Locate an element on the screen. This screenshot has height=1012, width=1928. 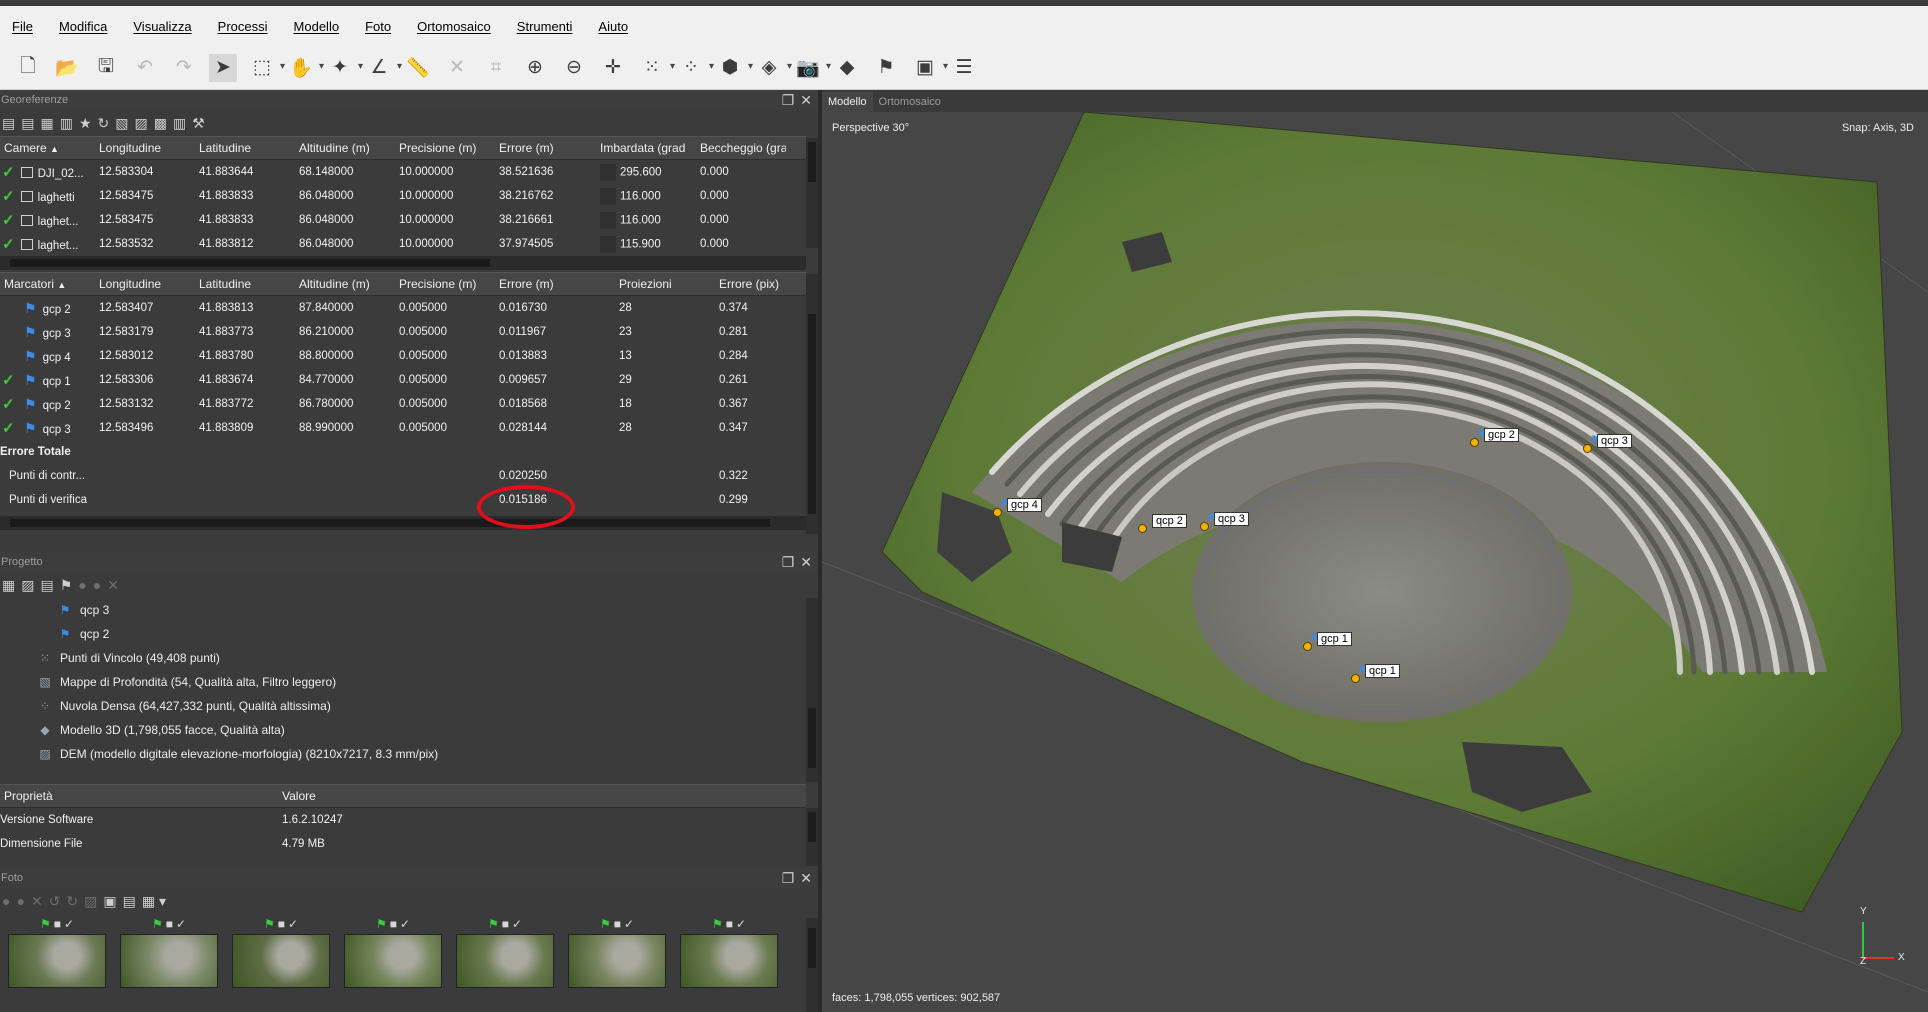
tab-modello: Modello is located at coordinates (847, 102).